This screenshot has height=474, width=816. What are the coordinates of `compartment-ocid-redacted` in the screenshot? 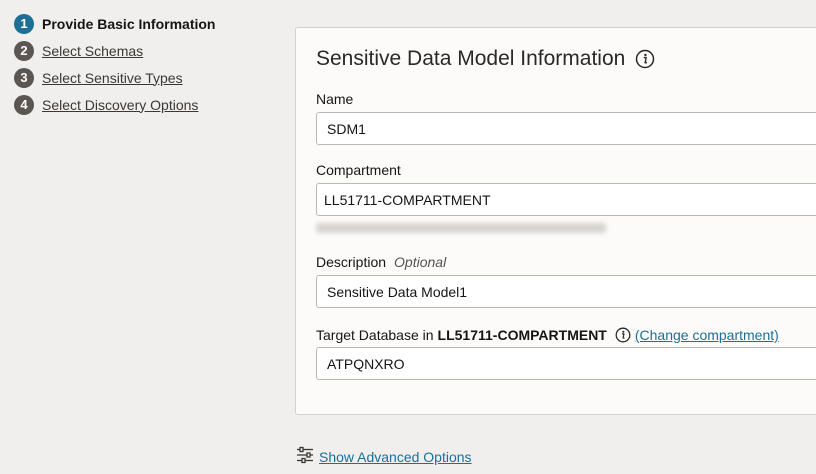 It's located at (461, 228).